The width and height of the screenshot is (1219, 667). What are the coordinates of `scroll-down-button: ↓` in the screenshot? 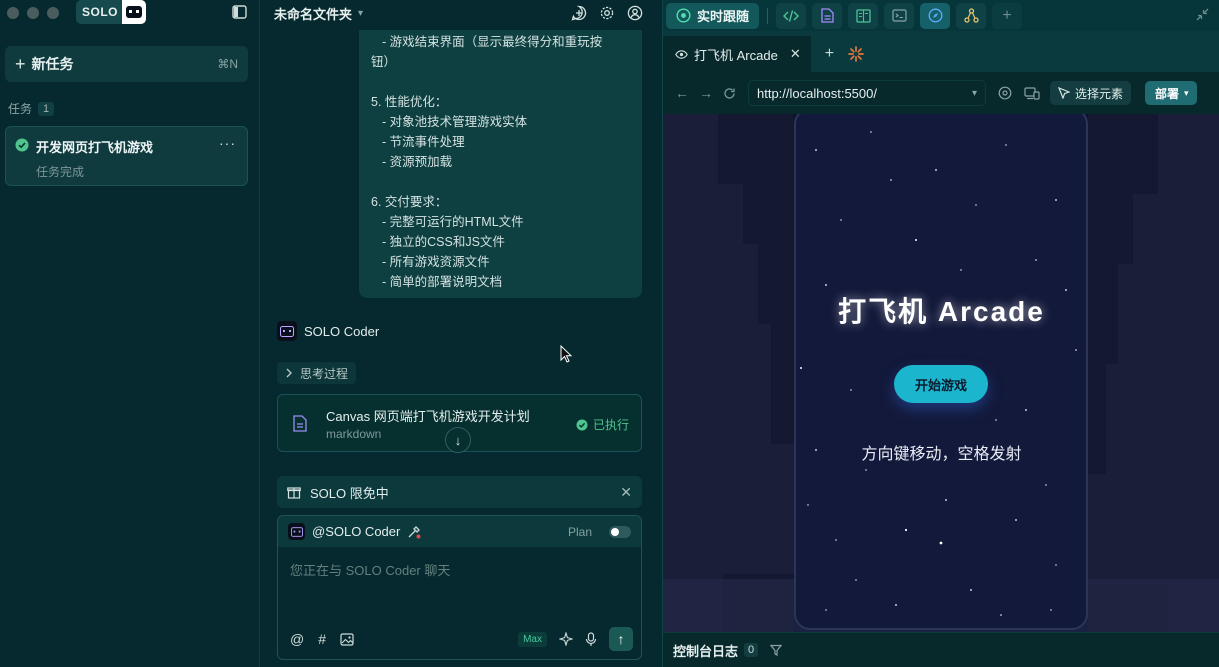 It's located at (458, 440).